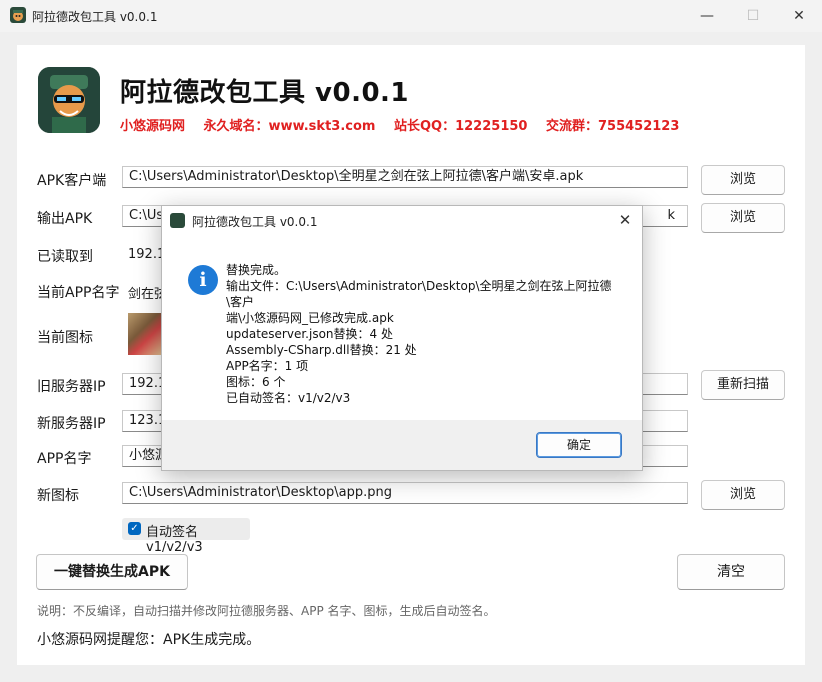 The height and width of the screenshot is (682, 822). What do you see at coordinates (310, 318) in the screenshot?
I see `dialog-line: 端\小悠源码网_已修改完成.apk` at bounding box center [310, 318].